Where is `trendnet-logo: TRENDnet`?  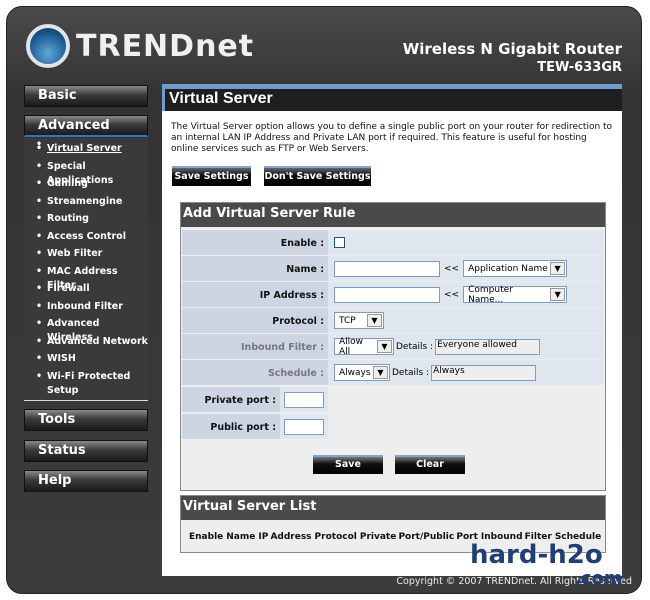 trendnet-logo: TRENDnet is located at coordinates (140, 46).